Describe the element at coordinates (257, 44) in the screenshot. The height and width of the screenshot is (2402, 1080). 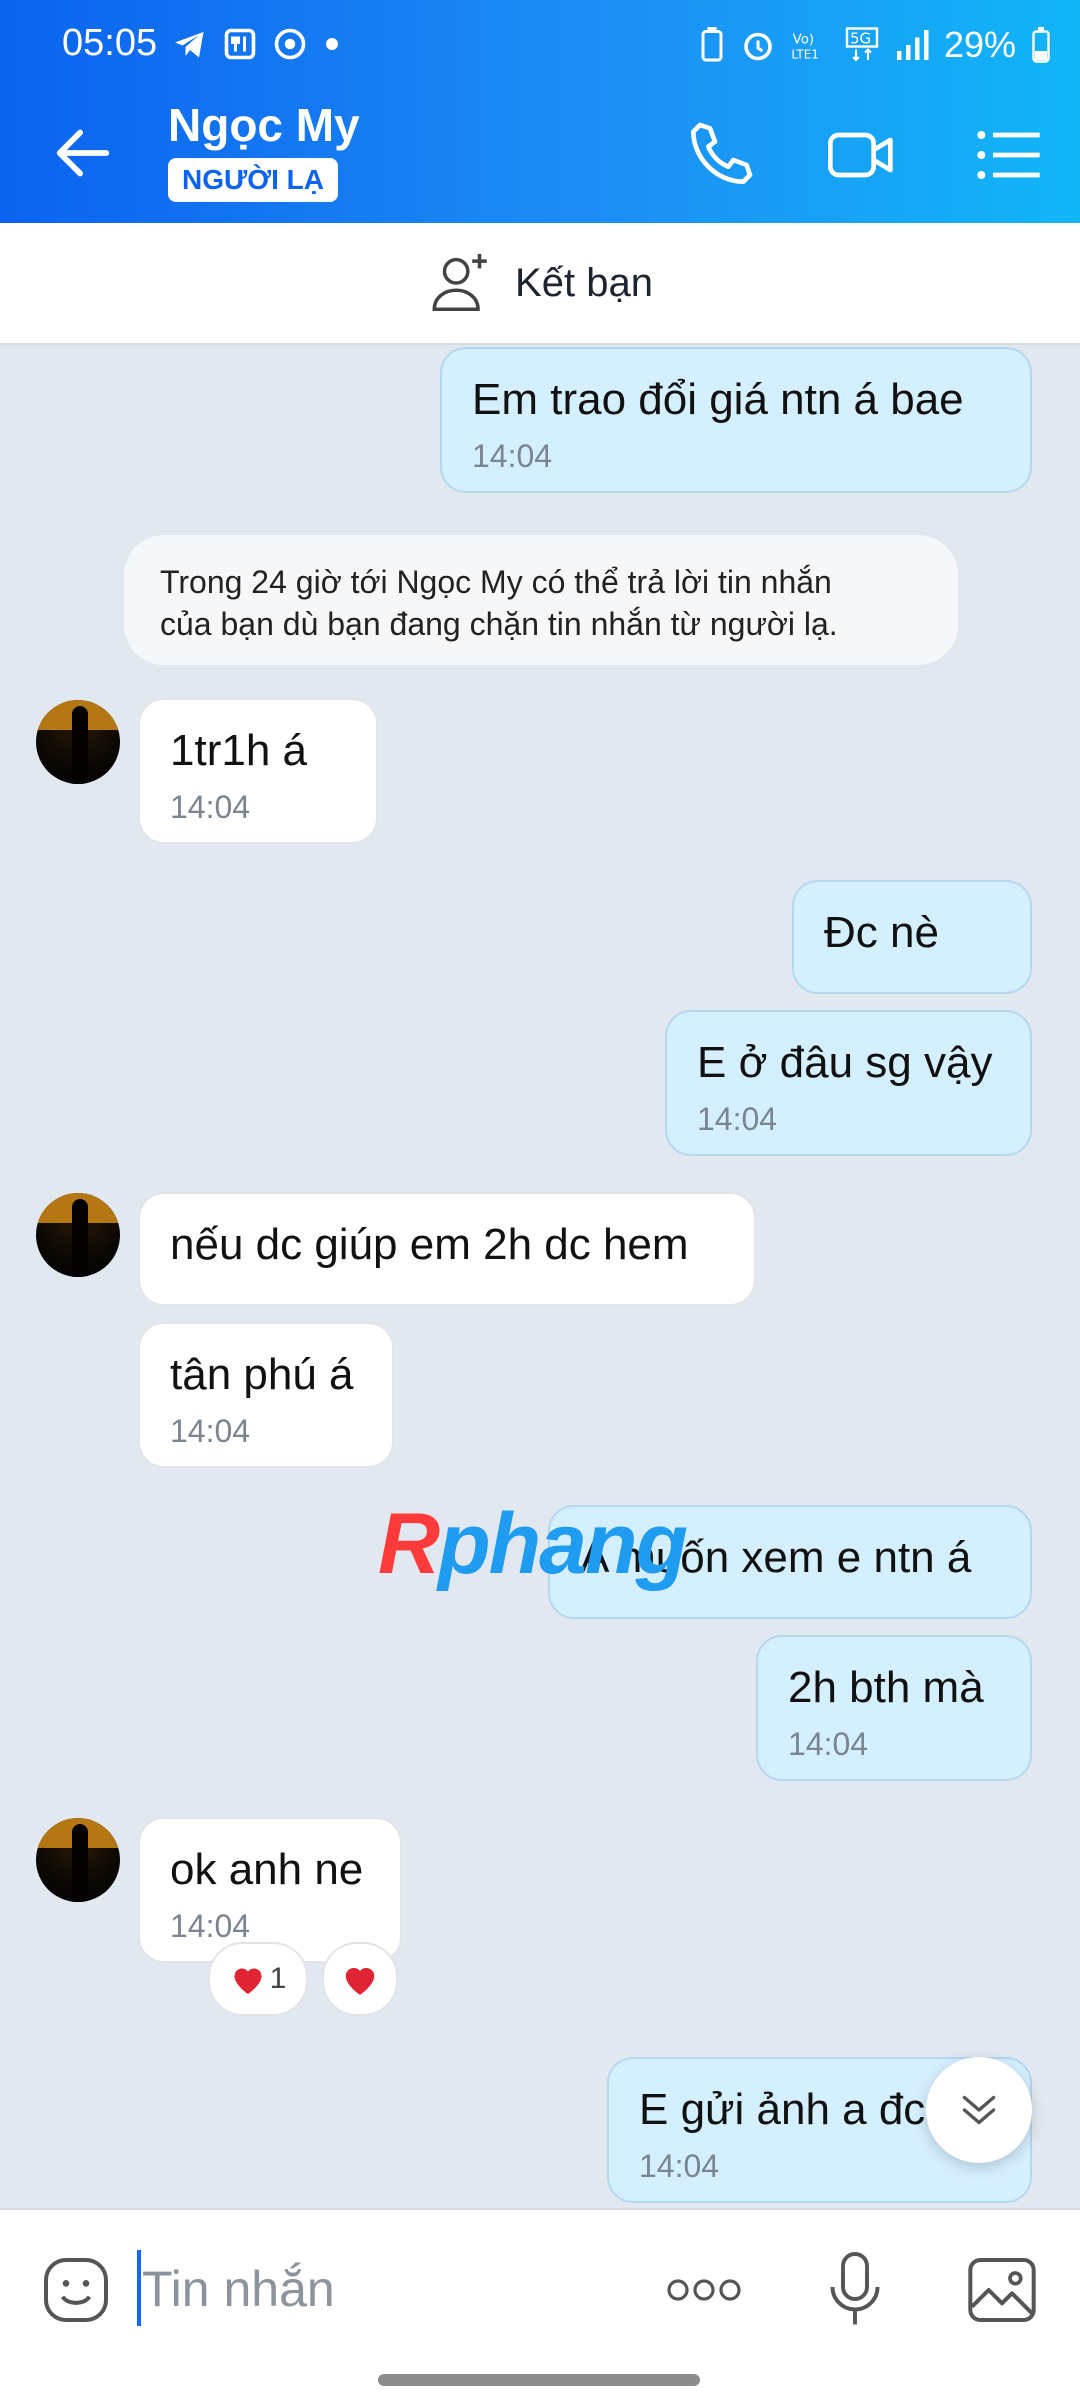
I see `notification-icons` at that location.